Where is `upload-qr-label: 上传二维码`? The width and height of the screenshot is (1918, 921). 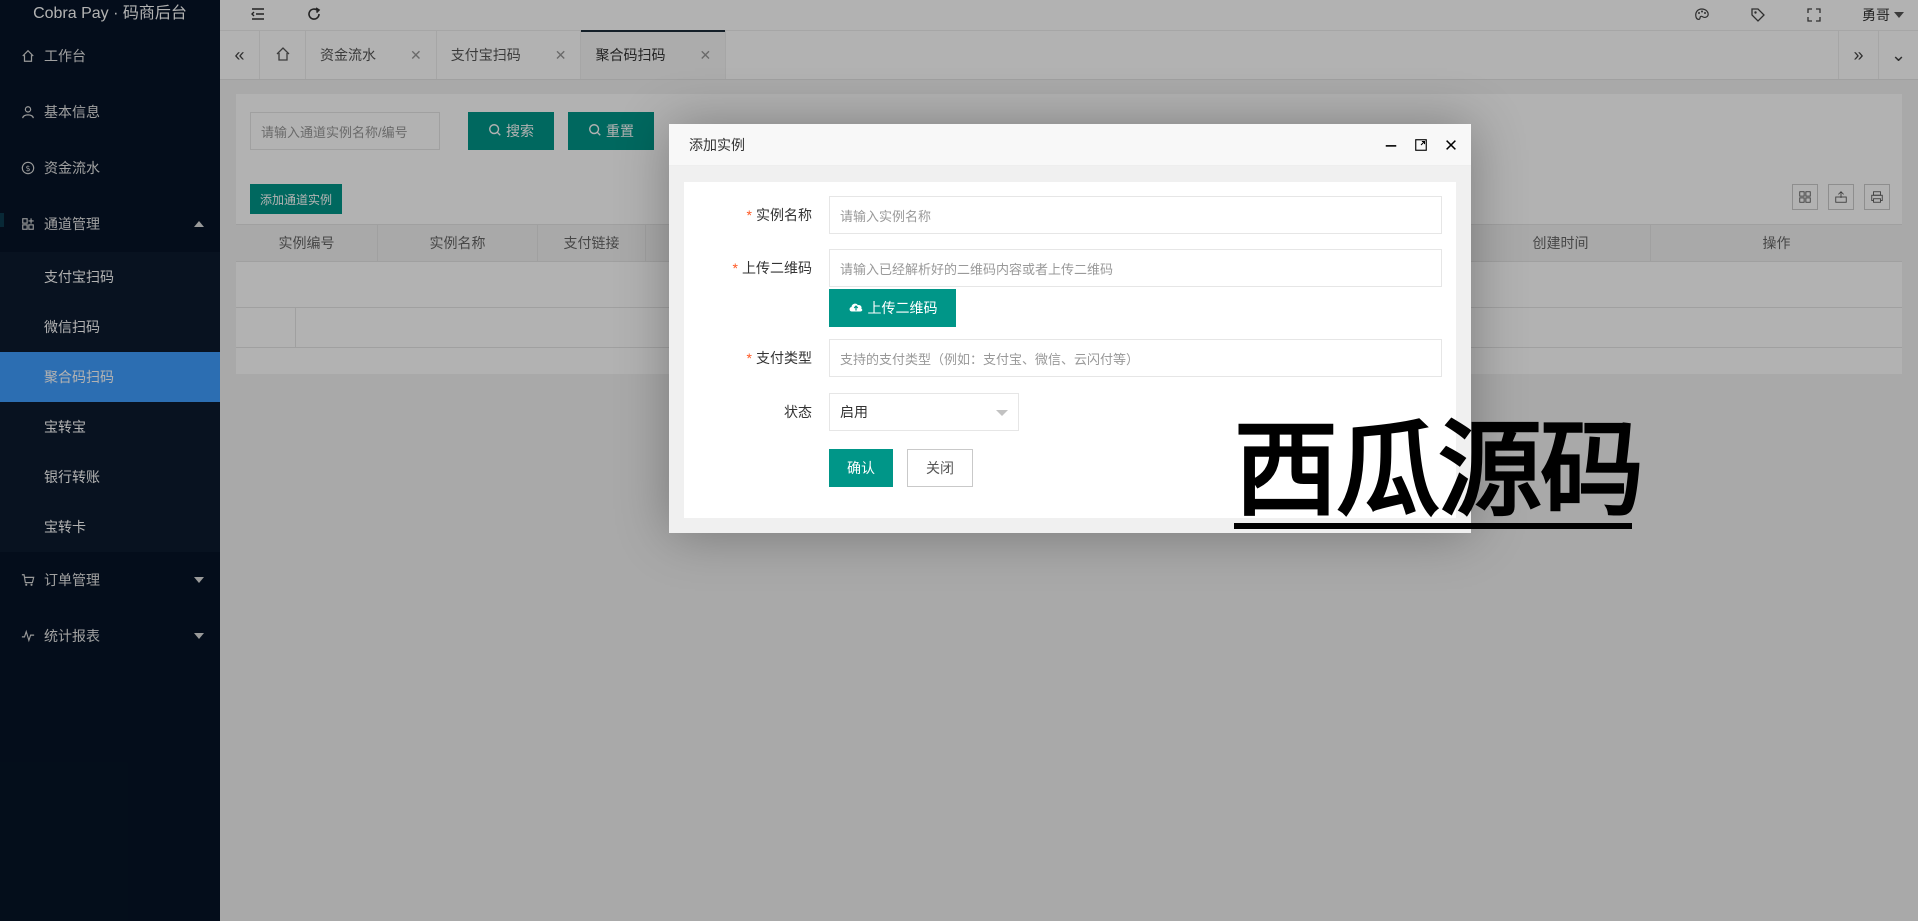 upload-qr-label: 上传二维码 is located at coordinates (902, 308).